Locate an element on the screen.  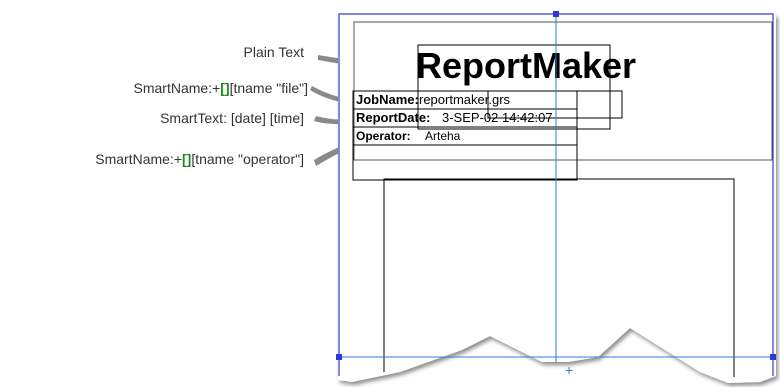
center-plus-icon: + is located at coordinates (569, 370).